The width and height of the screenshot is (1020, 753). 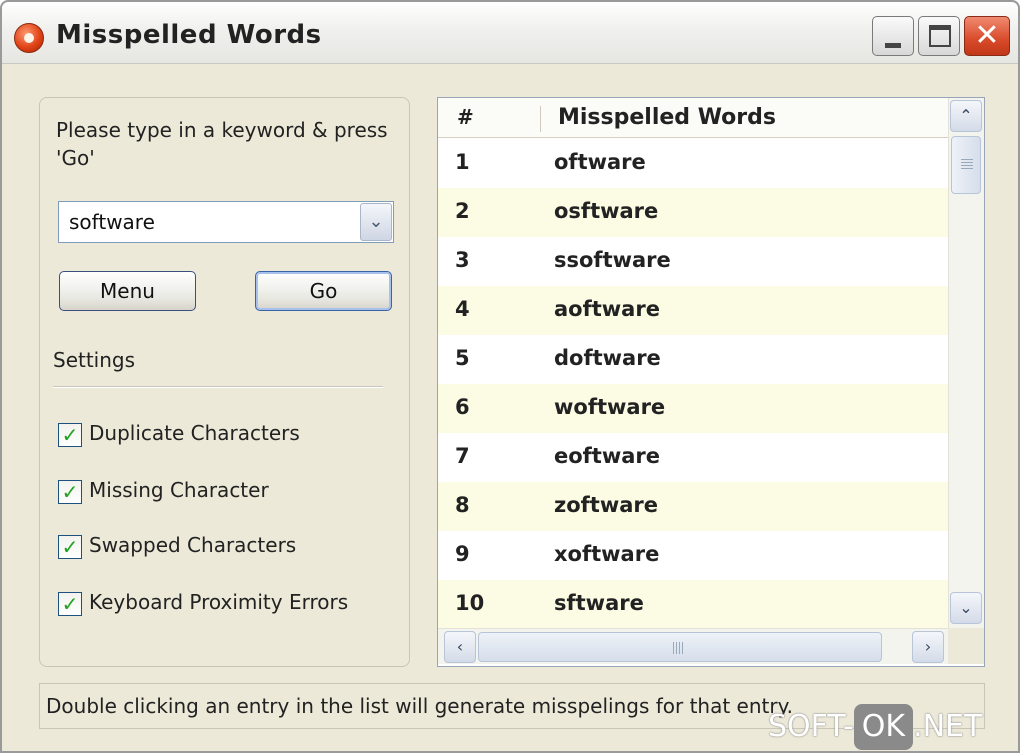 I want to click on list-row: 9 xoftware, so click(x=693, y=555).